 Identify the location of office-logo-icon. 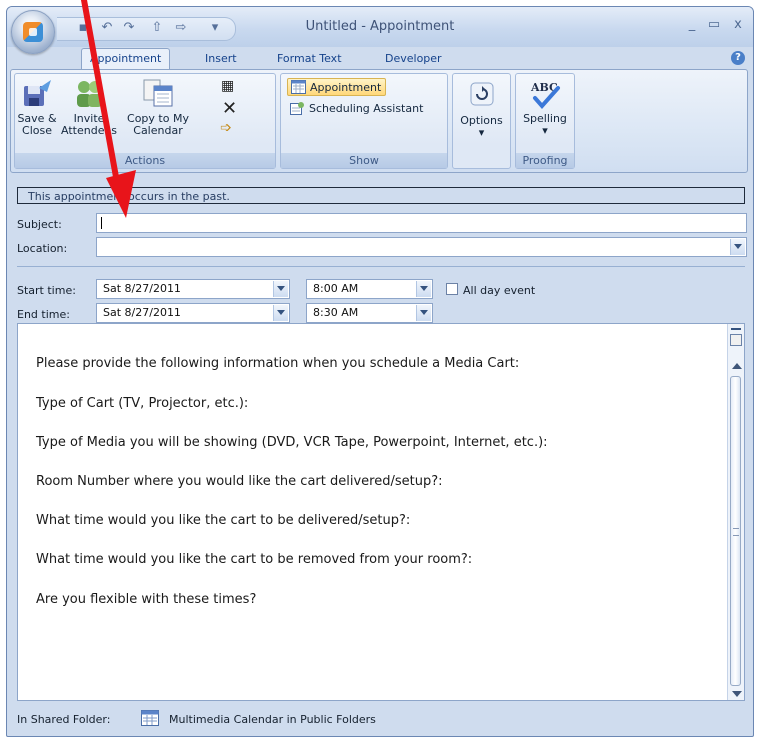
(33, 32).